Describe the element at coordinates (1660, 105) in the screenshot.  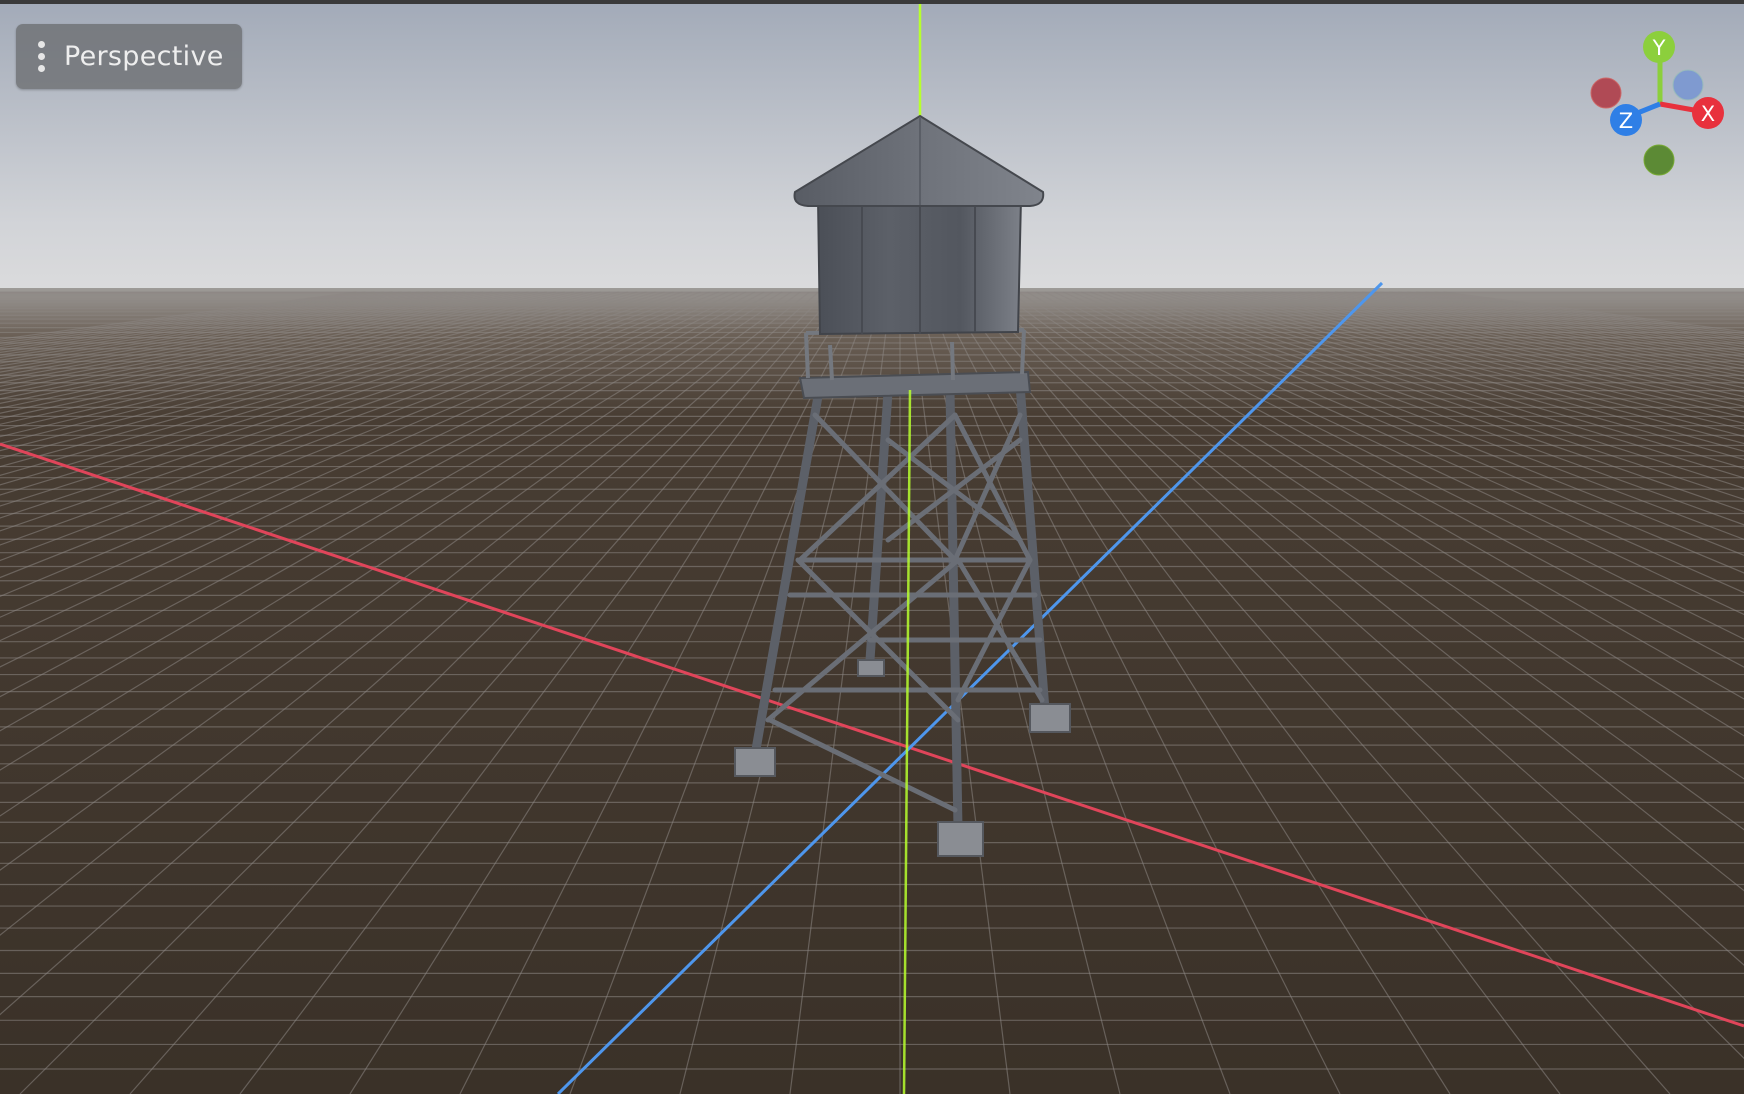
I see `orientation-gizmo: Y X Z` at that location.